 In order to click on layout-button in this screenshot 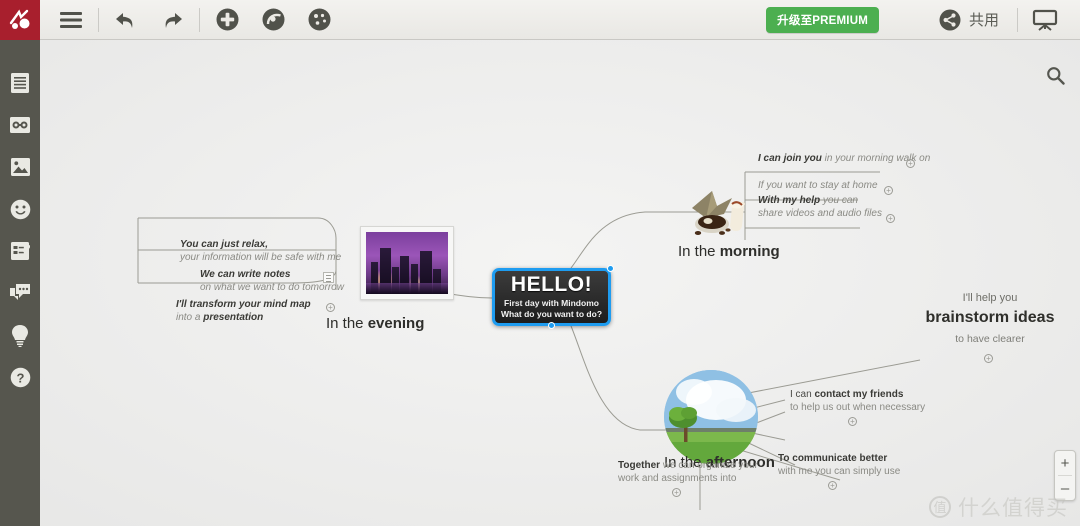, I will do `click(273, 20)`.